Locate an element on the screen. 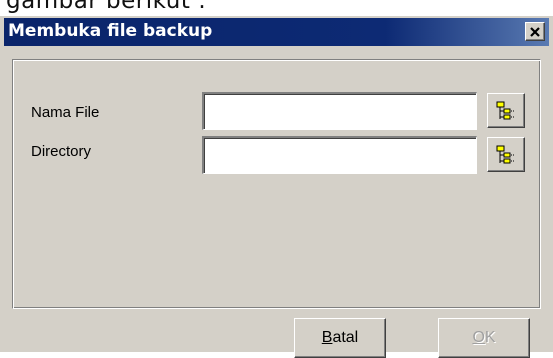 This screenshot has width=553, height=358. dialog-title: Membuka file backup is located at coordinates (110, 31).